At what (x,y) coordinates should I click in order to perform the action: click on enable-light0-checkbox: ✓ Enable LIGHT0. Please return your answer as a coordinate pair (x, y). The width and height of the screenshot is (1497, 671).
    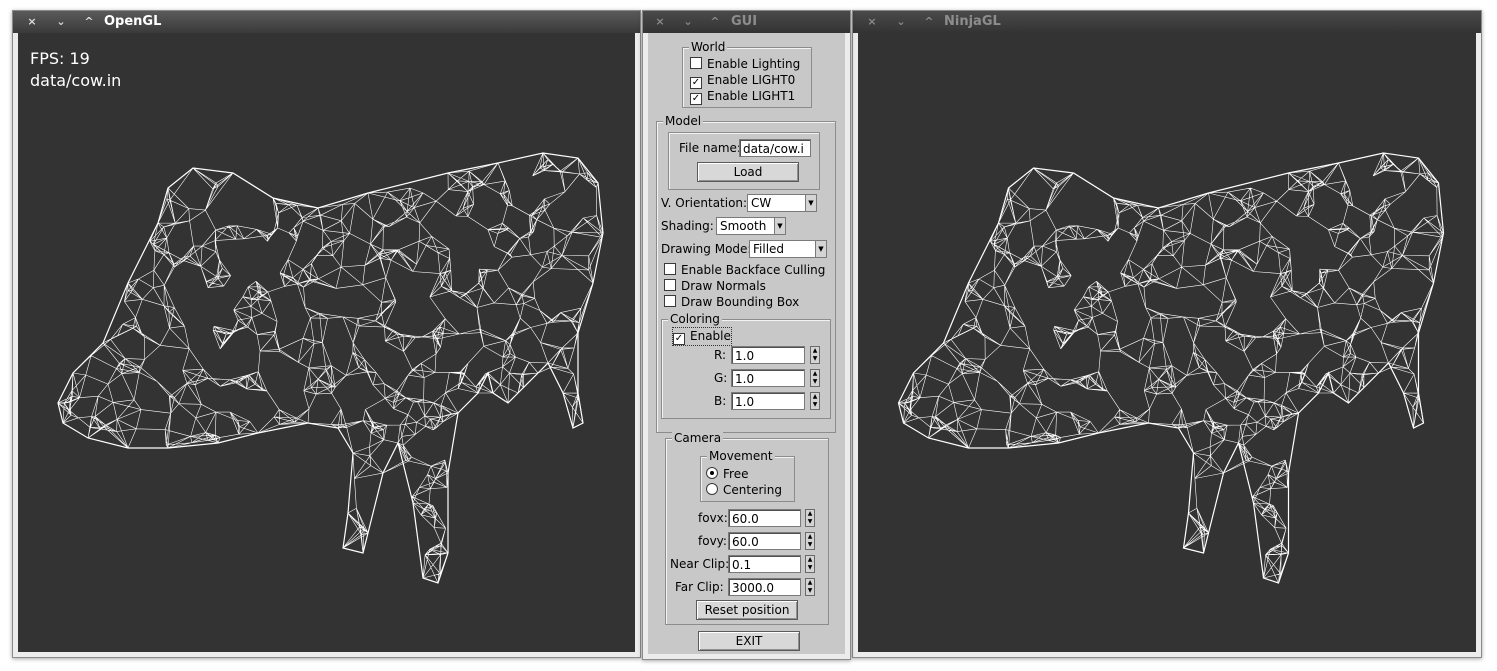
    Looking at the image, I should click on (742, 80).